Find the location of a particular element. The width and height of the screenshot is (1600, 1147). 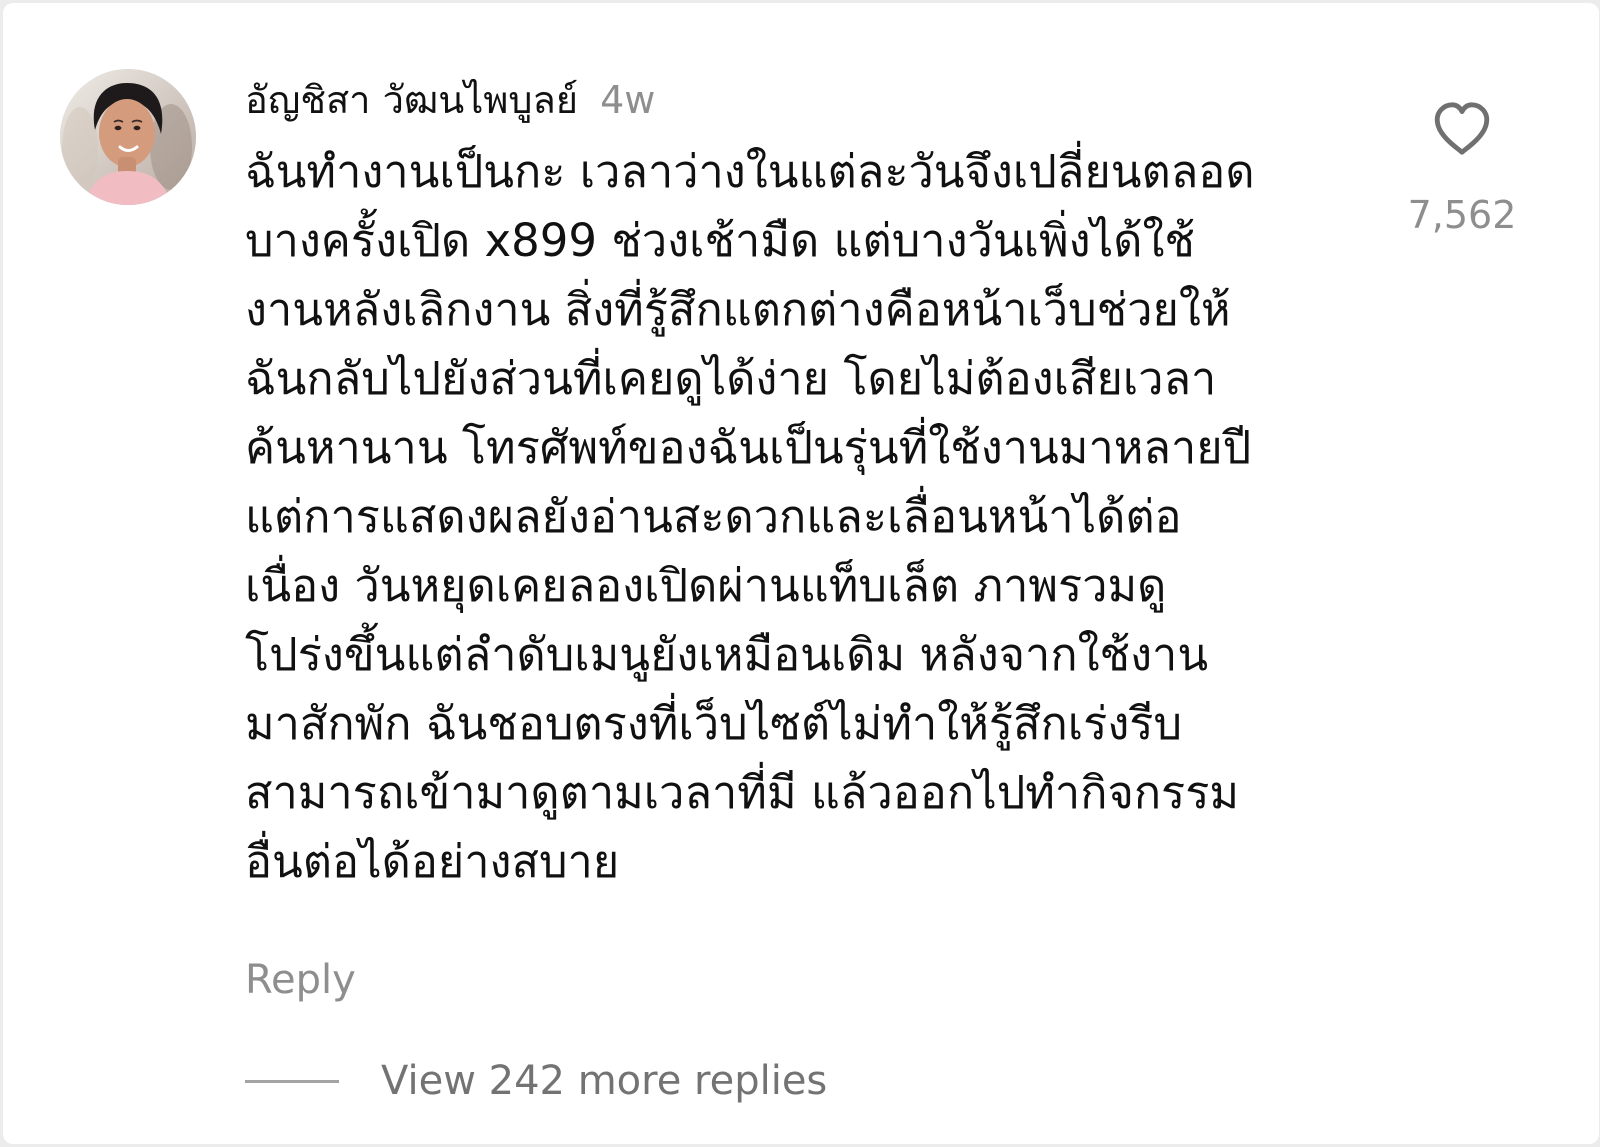

like-count: 7,562 is located at coordinates (1462, 215).